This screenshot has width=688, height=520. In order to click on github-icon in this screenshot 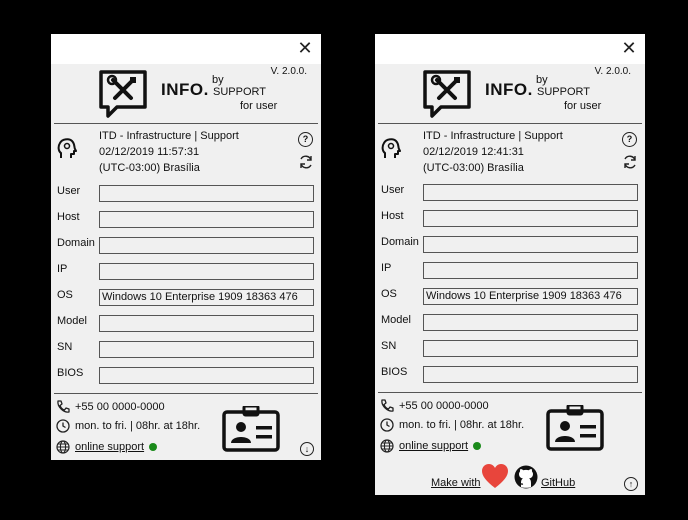, I will do `click(526, 477)`.